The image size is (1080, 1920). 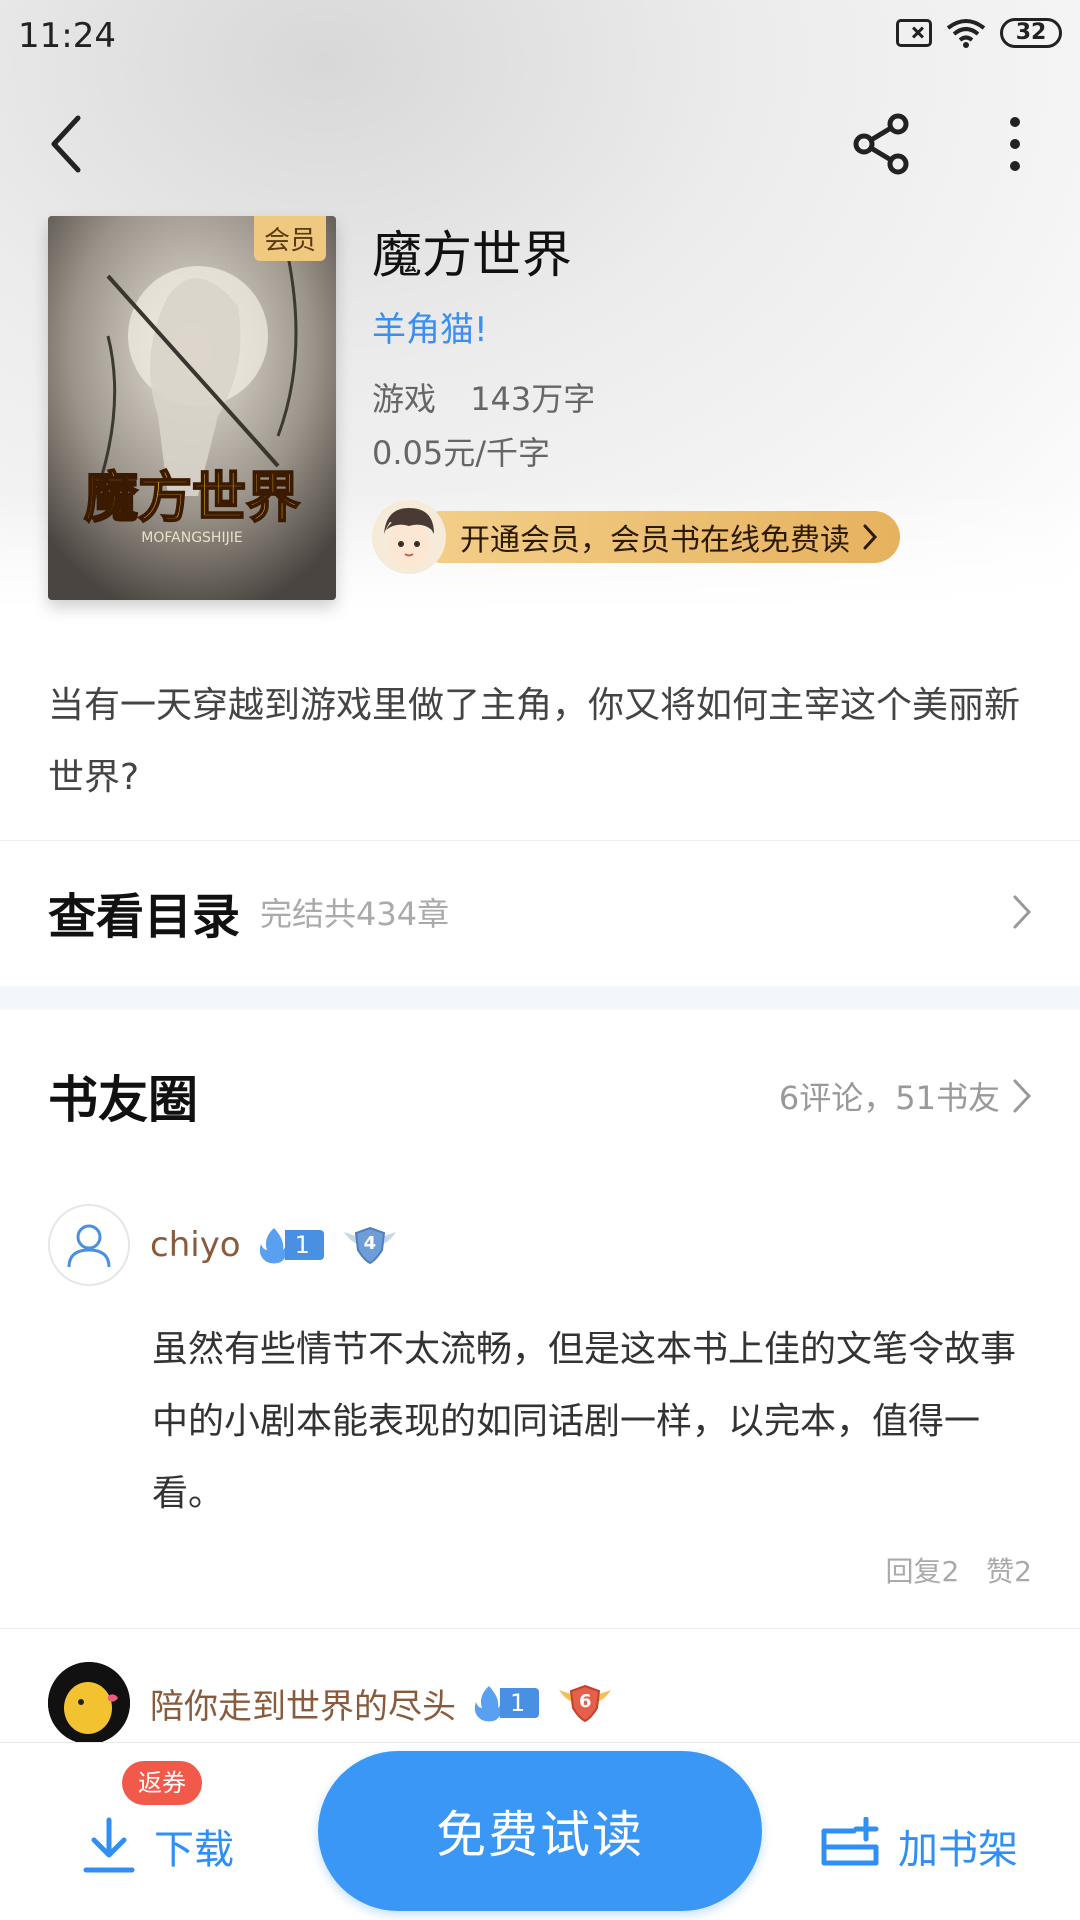 I want to click on comment-username: 陪你走到世界的尽头, so click(x=303, y=1703).